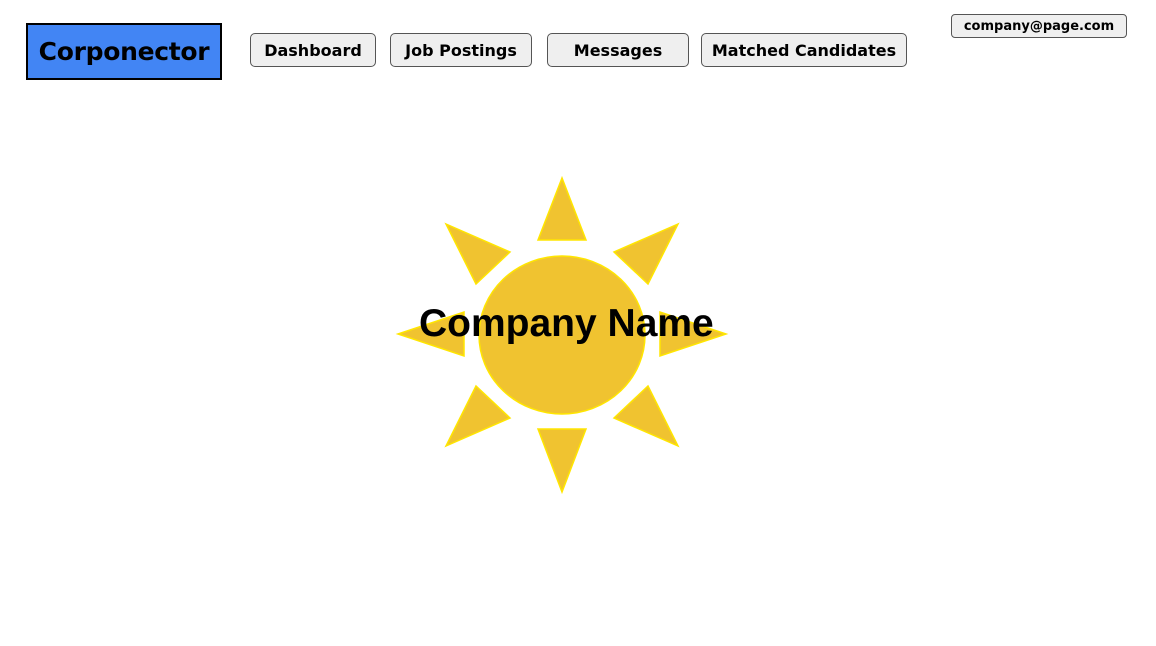  Describe the element at coordinates (562, 208) in the screenshot. I see `sun-ray-top` at that location.